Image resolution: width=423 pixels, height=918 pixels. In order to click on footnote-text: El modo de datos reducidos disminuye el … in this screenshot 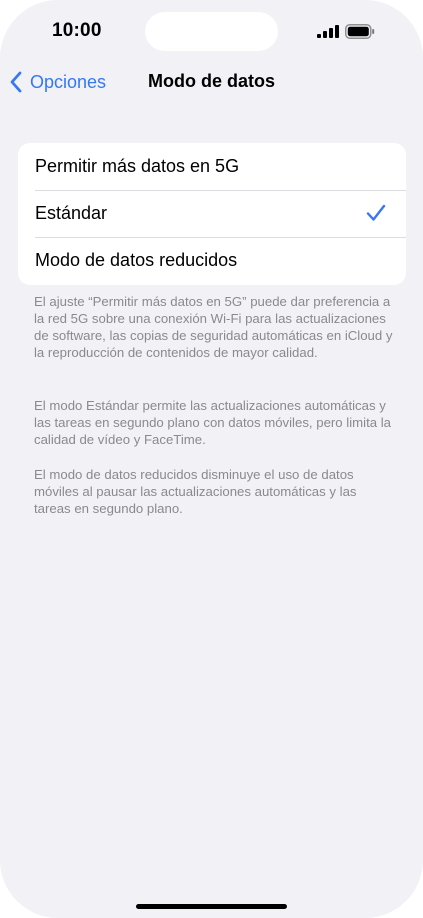, I will do `click(195, 491)`.